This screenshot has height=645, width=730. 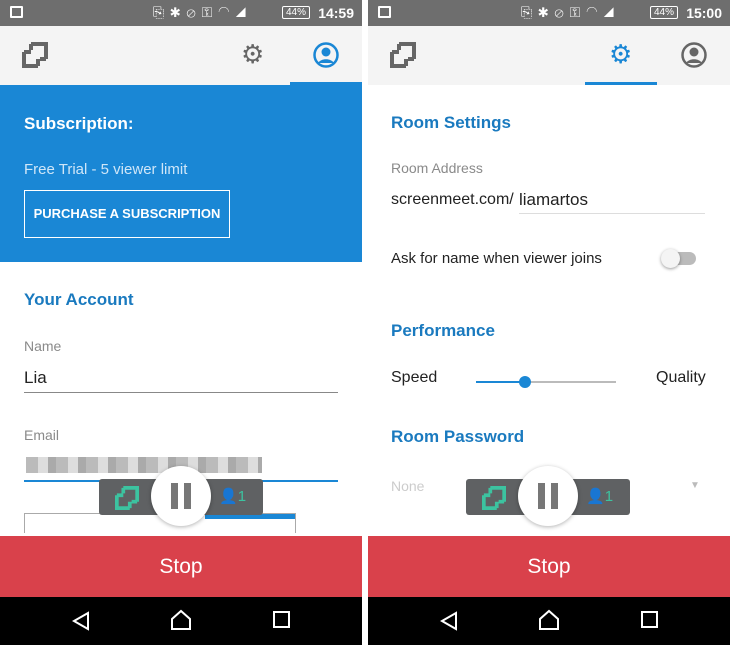 What do you see at coordinates (79, 299) in the screenshot?
I see `your-account-title: Your Account` at bounding box center [79, 299].